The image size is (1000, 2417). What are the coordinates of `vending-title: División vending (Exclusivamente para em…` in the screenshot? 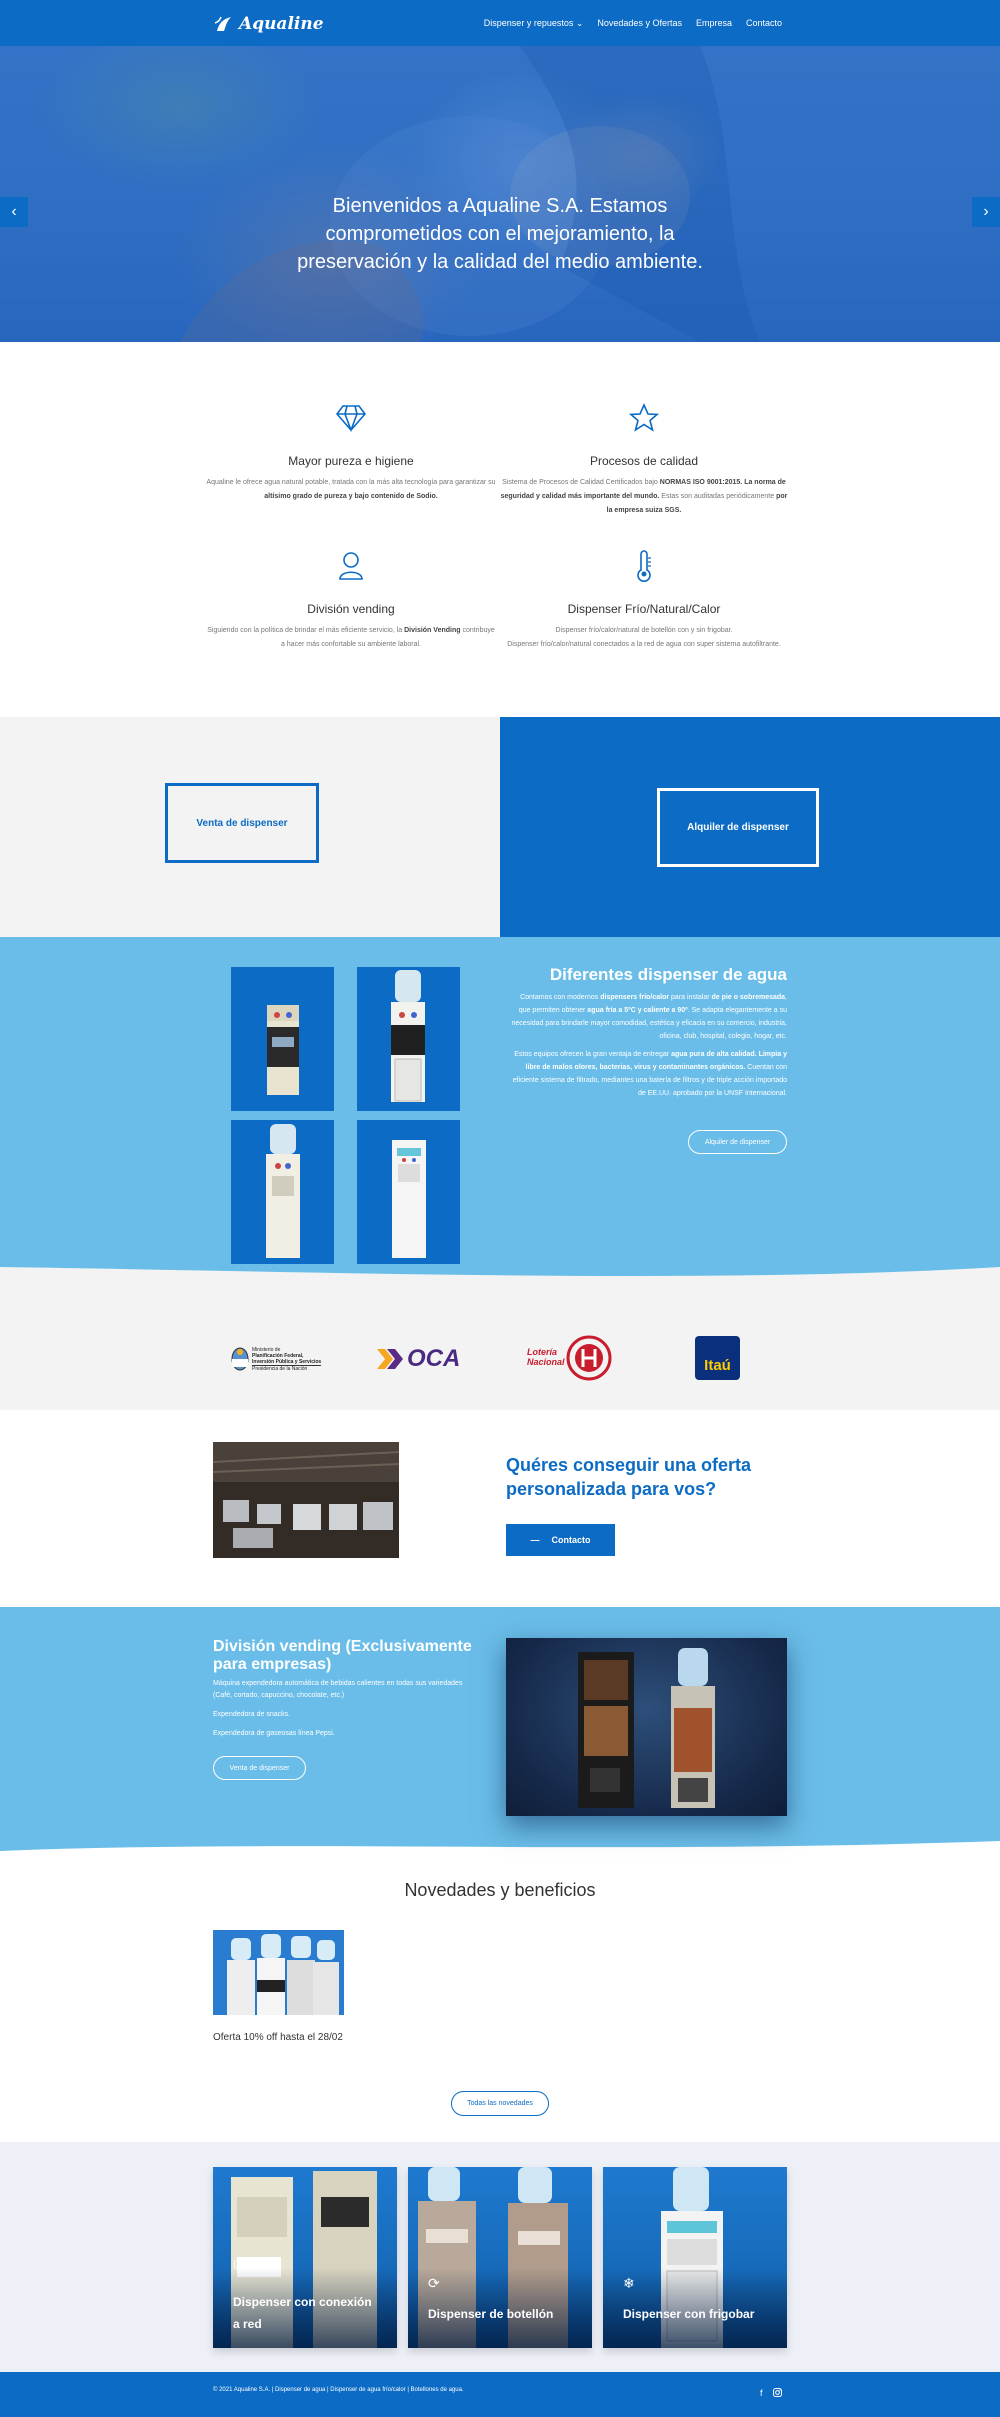 It's located at (342, 1655).